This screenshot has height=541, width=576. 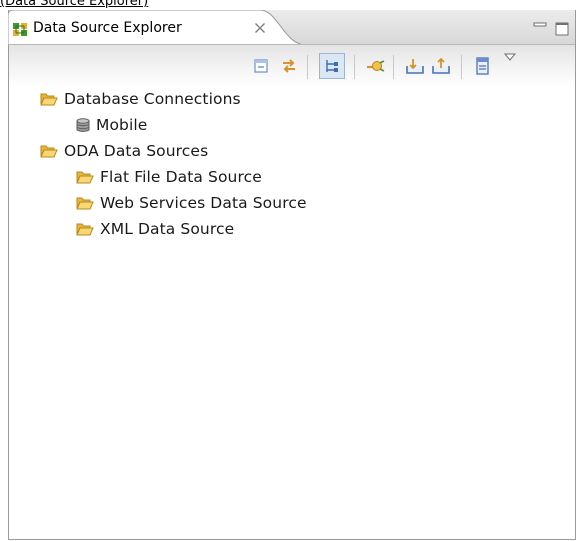 I want to click on tree-item-label: Web Services Data Source, so click(x=203, y=203).